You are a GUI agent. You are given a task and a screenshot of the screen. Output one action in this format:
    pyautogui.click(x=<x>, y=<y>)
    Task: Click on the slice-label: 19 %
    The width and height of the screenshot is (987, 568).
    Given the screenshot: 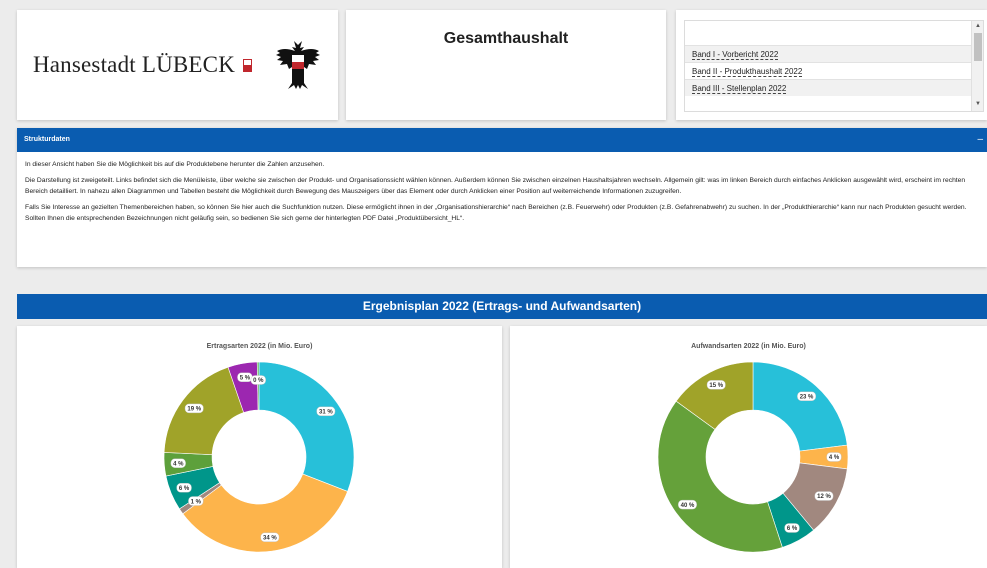 What is the action you would take?
    pyautogui.click(x=194, y=408)
    